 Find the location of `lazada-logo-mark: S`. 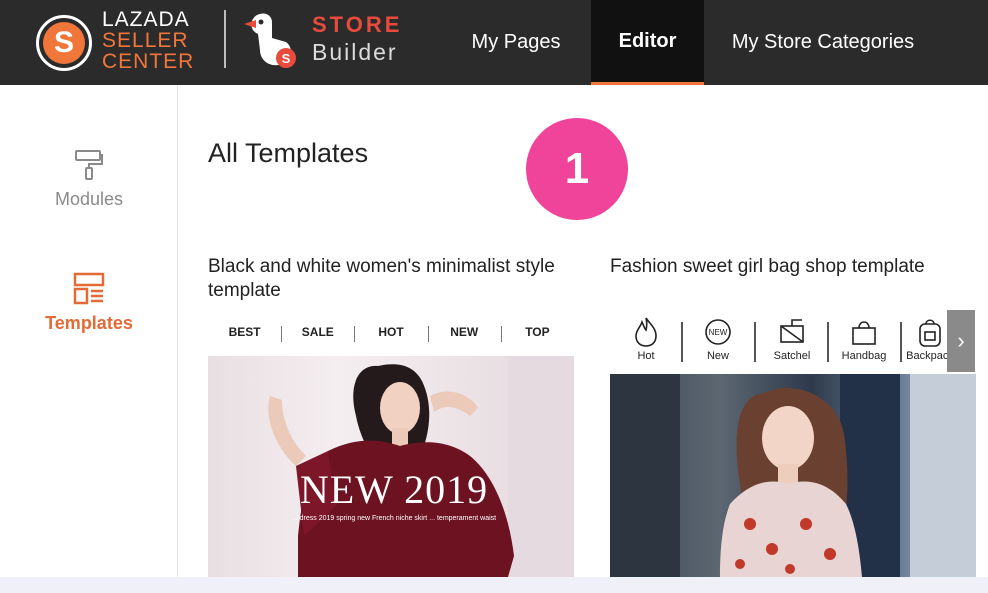

lazada-logo-mark: S is located at coordinates (64, 43).